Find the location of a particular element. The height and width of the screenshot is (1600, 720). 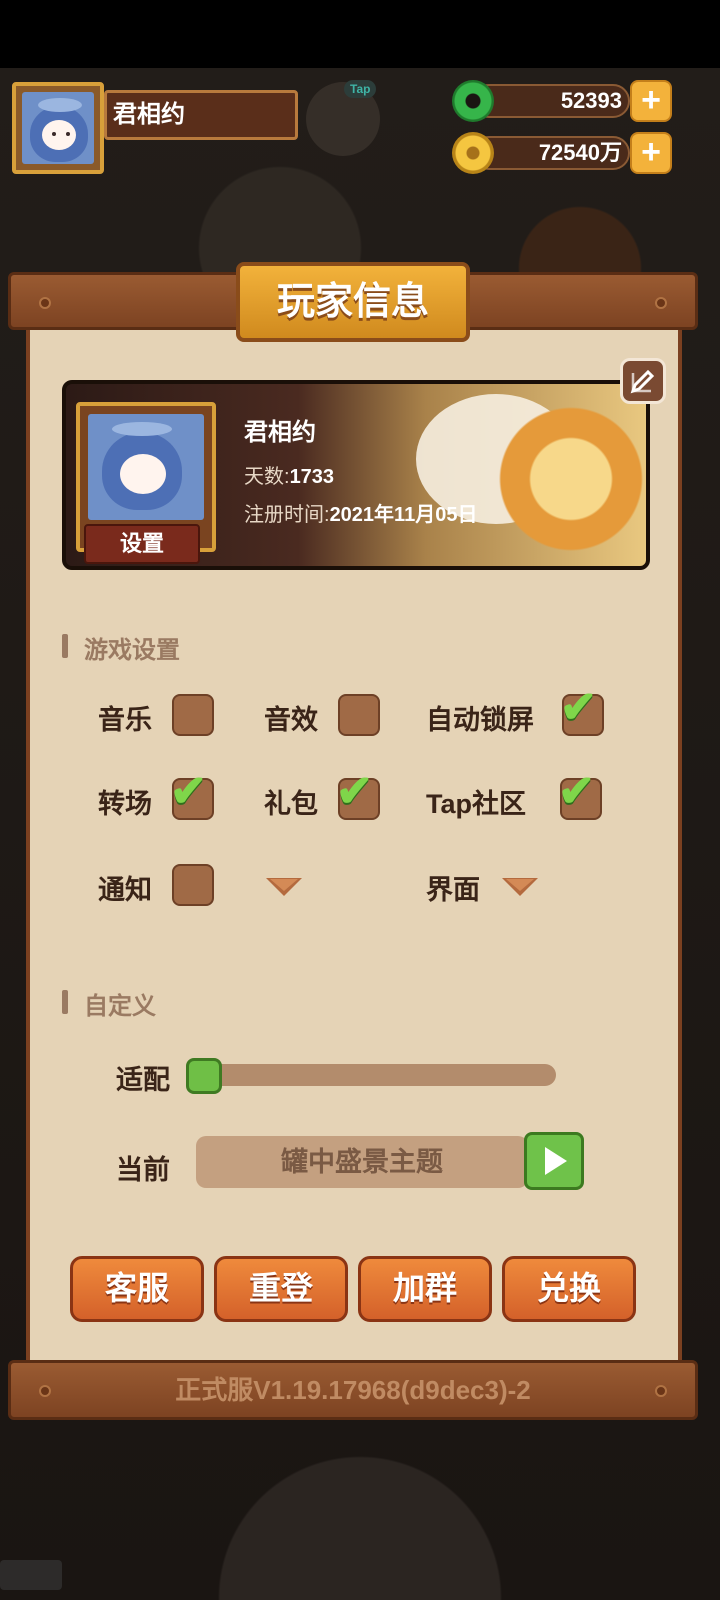

current-label: 当前 is located at coordinates (143, 1170).